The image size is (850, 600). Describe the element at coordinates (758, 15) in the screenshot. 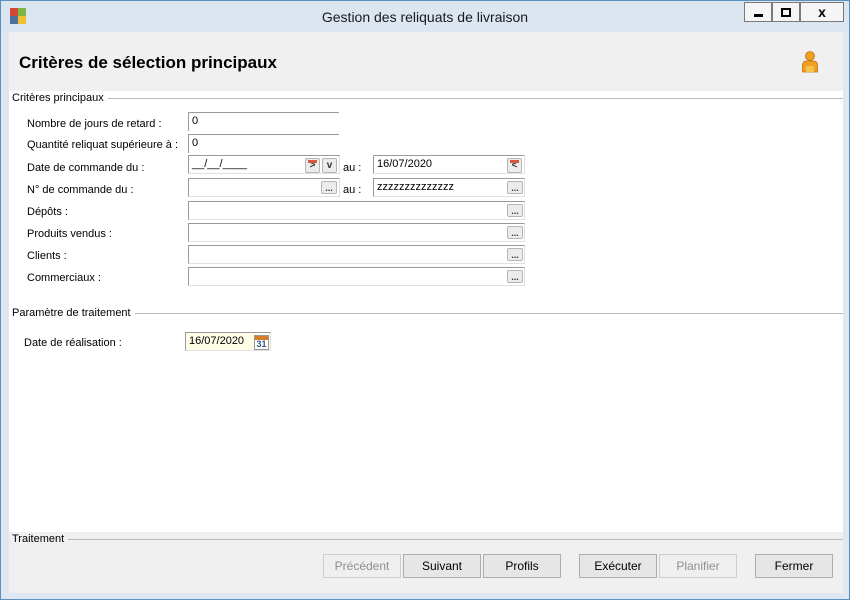

I see `minimize-icon` at that location.